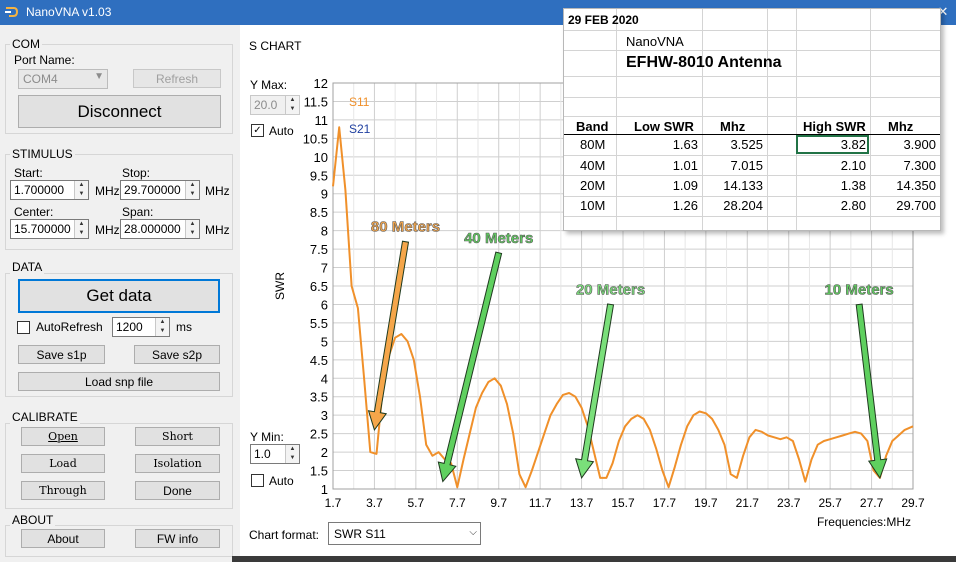 The width and height of the screenshot is (956, 562). What do you see at coordinates (177, 436) in the screenshot?
I see `short-button: Short` at bounding box center [177, 436].